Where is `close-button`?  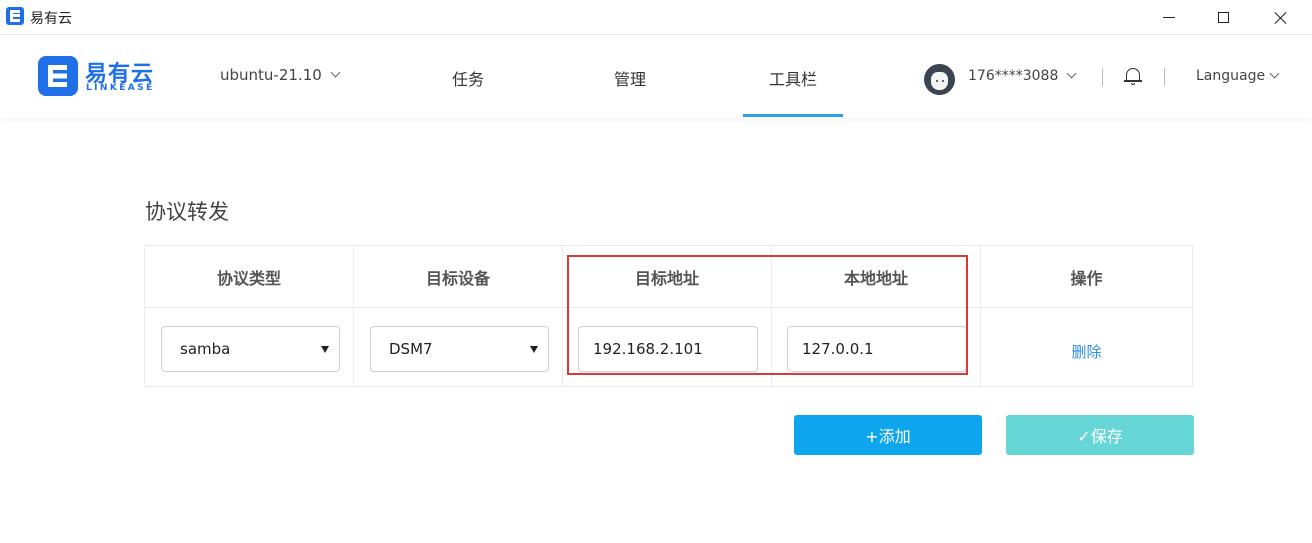
close-button is located at coordinates (1281, 17).